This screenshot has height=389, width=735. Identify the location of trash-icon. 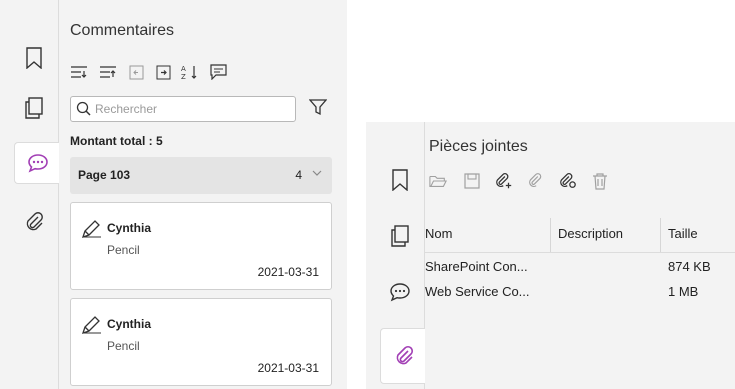
(600, 181).